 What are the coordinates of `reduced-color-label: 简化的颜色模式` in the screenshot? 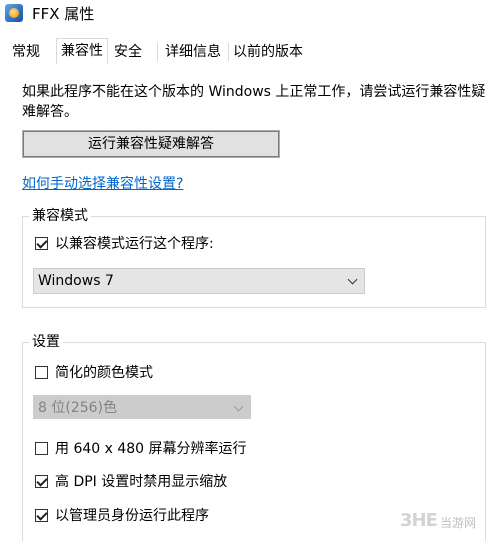 It's located at (104, 373).